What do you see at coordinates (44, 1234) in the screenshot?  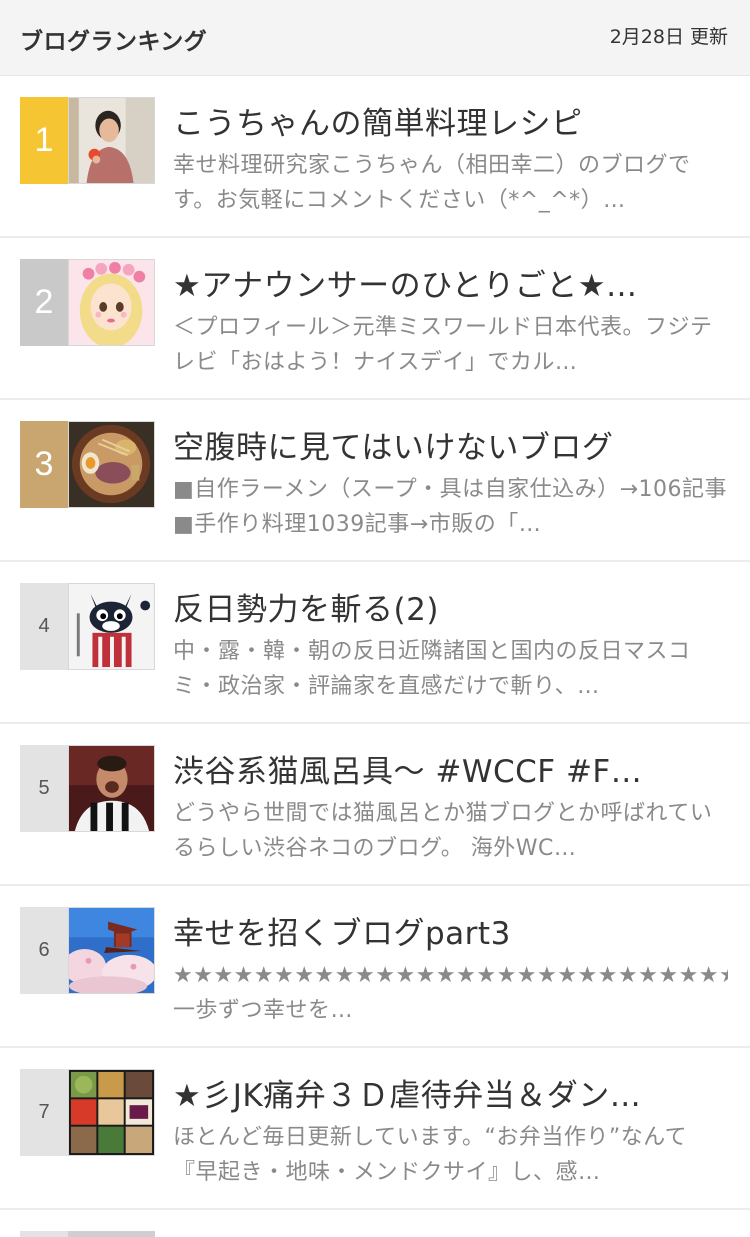 I see `rank-badge-partial` at bounding box center [44, 1234].